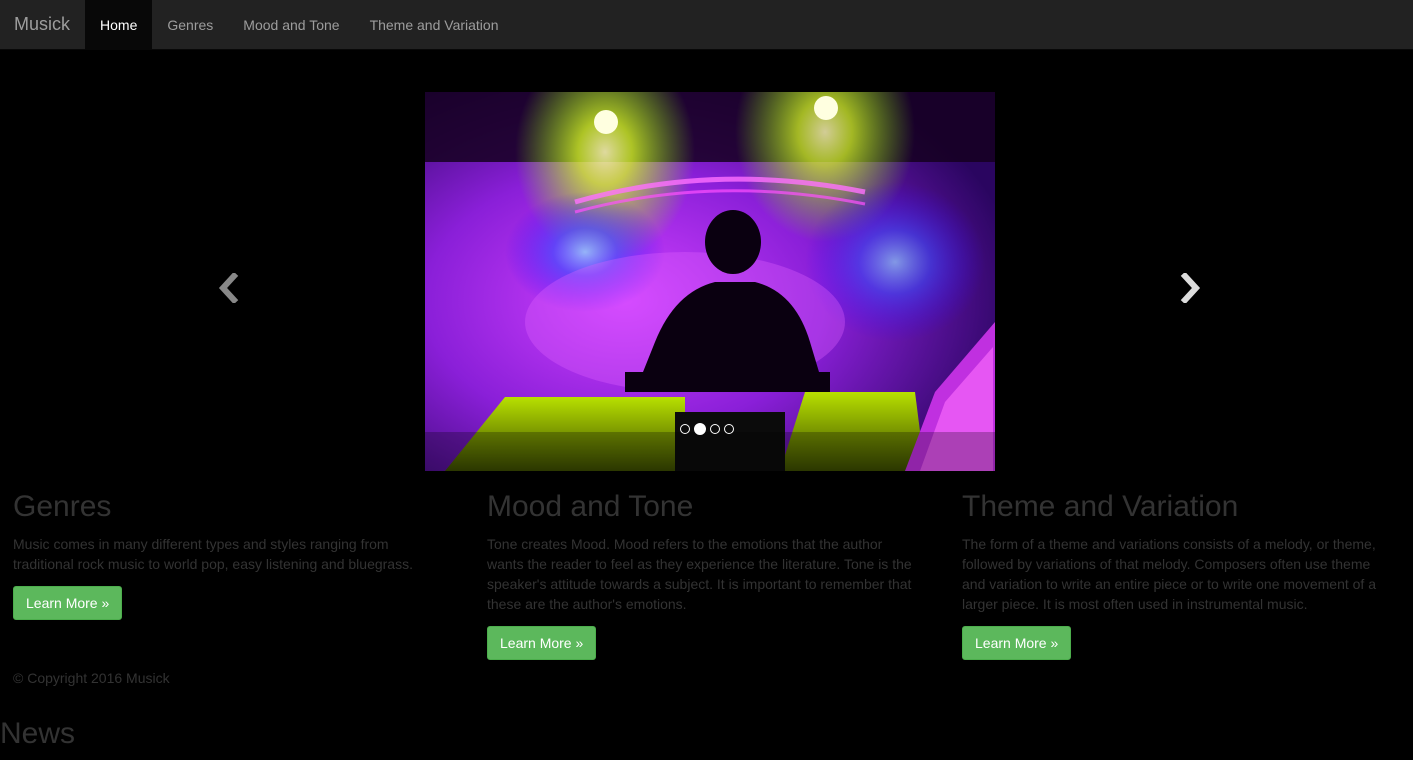 This screenshot has height=760, width=1413. Describe the element at coordinates (68, 603) in the screenshot. I see `genres-learn-more-button: Learn More »` at that location.